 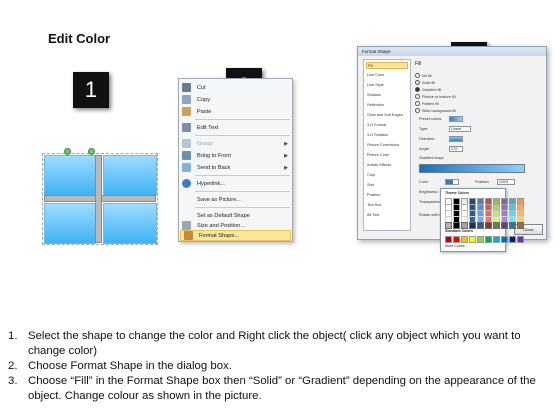 What do you see at coordinates (387, 105) in the screenshot?
I see `sidebar-item-reflection: Reflection` at bounding box center [387, 105].